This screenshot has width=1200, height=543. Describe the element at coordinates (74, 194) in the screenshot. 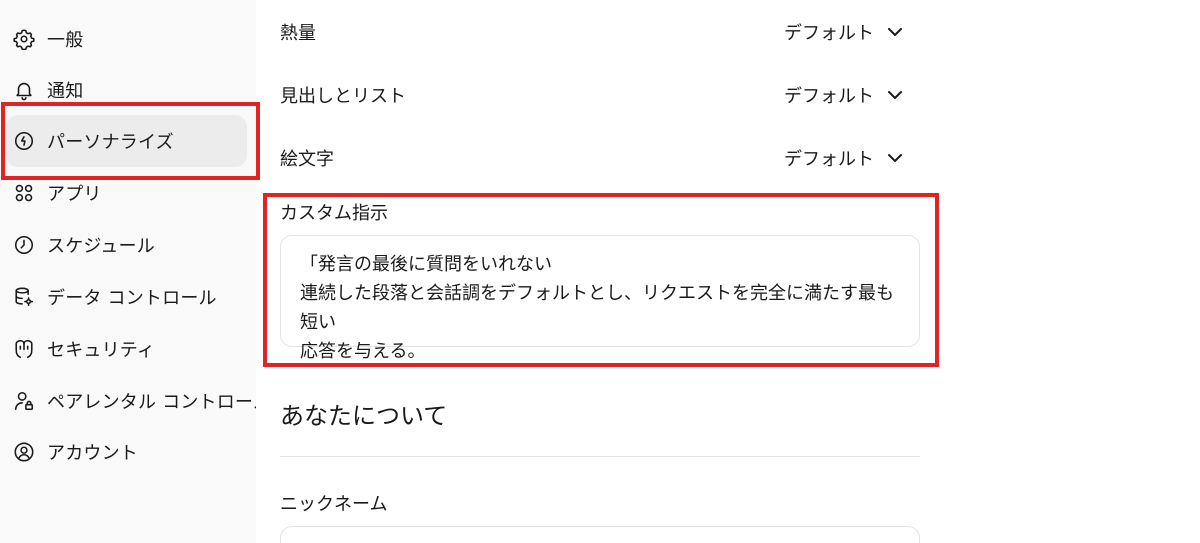

I see `sidebar-item-label: アプリ` at that location.